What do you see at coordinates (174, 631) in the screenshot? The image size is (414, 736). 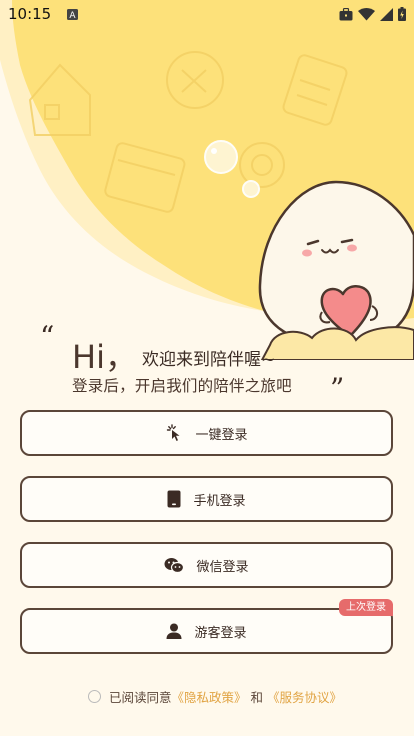 I see `person-icon` at bounding box center [174, 631].